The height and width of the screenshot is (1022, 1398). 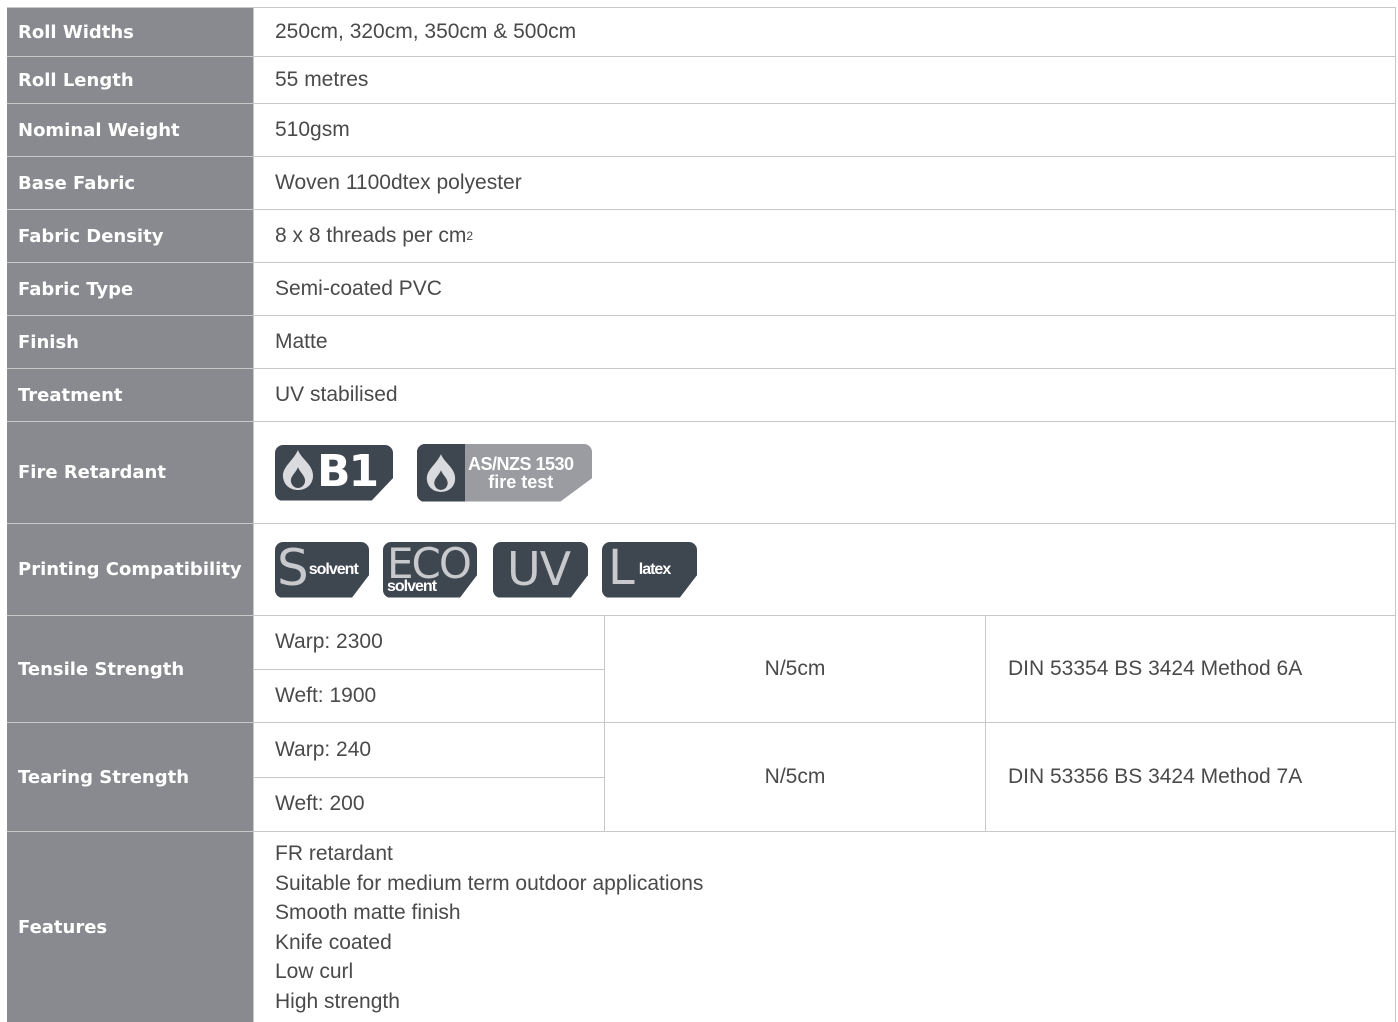 I want to click on eco-small: solvent, so click(x=412, y=586).